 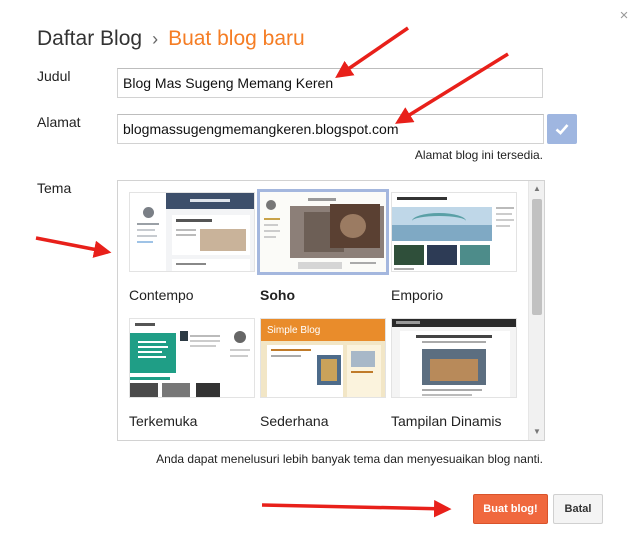 What do you see at coordinates (537, 257) in the screenshot?
I see `scrollbar-thumb` at bounding box center [537, 257].